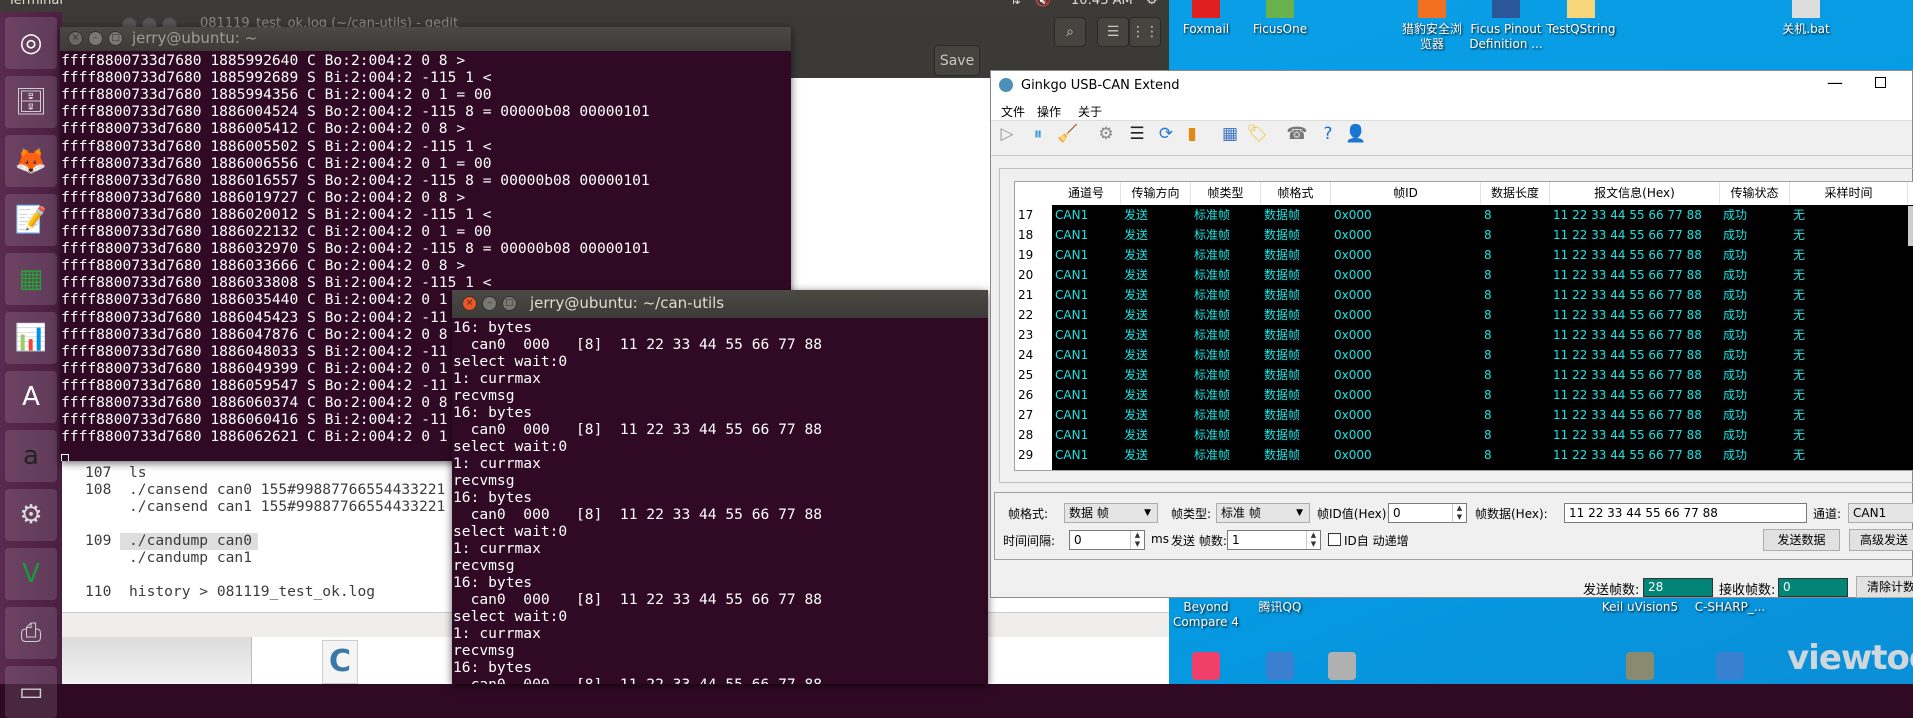 The width and height of the screenshot is (1913, 718). I want to click on launcher-item: a, so click(31, 456).